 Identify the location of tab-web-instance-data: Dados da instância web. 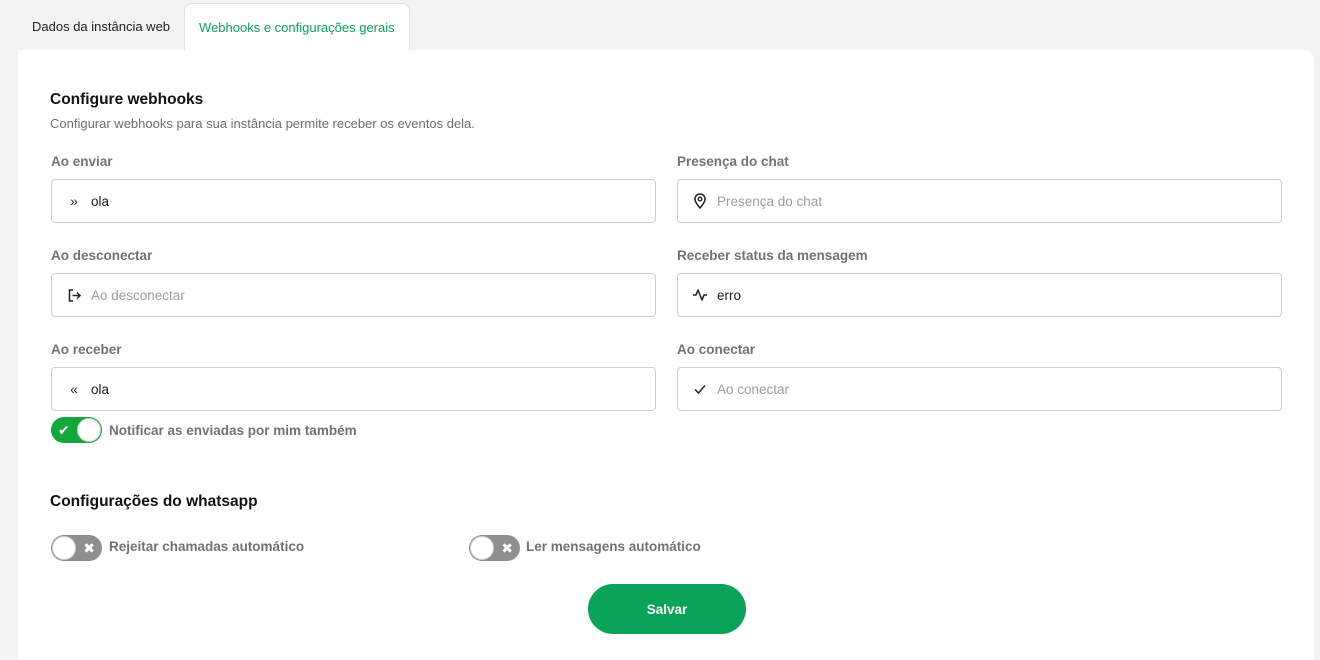
(101, 26).